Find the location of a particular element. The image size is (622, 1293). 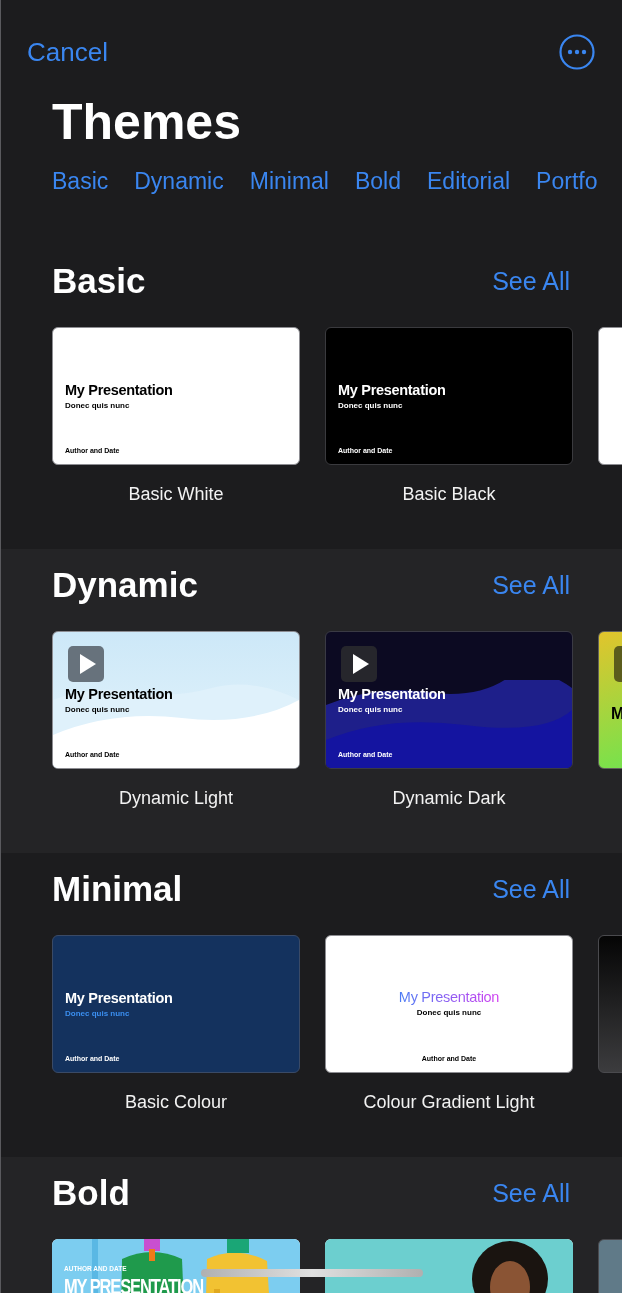

category-link: Dynamic is located at coordinates (179, 181).